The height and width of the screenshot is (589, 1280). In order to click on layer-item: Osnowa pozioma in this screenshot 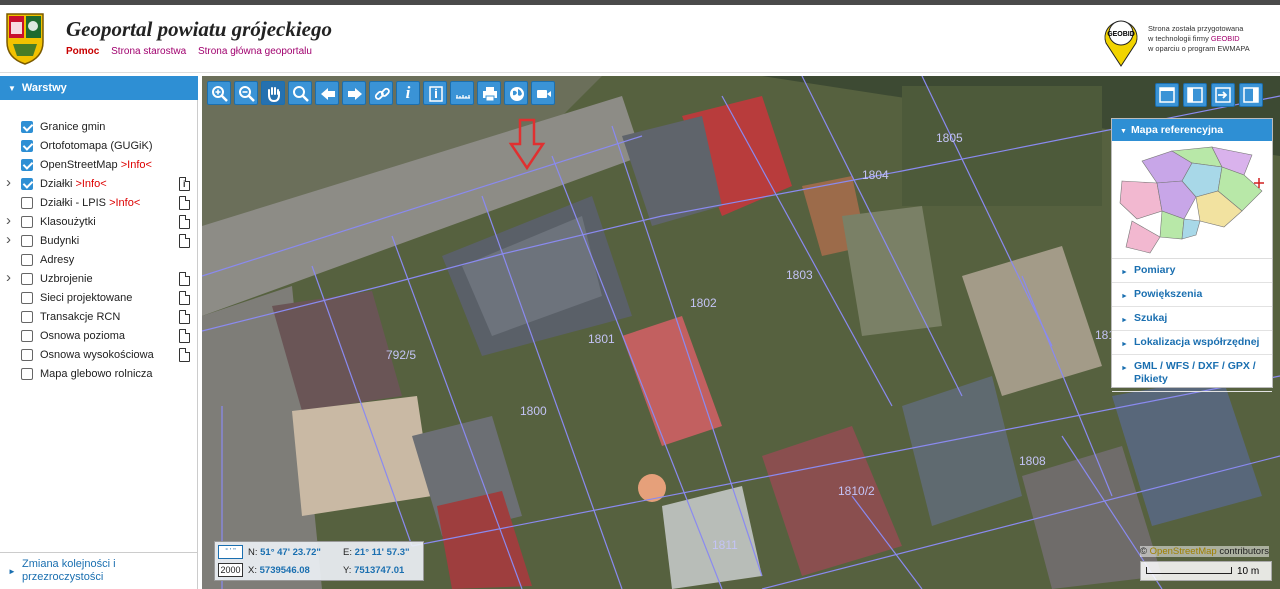, I will do `click(99, 336)`.